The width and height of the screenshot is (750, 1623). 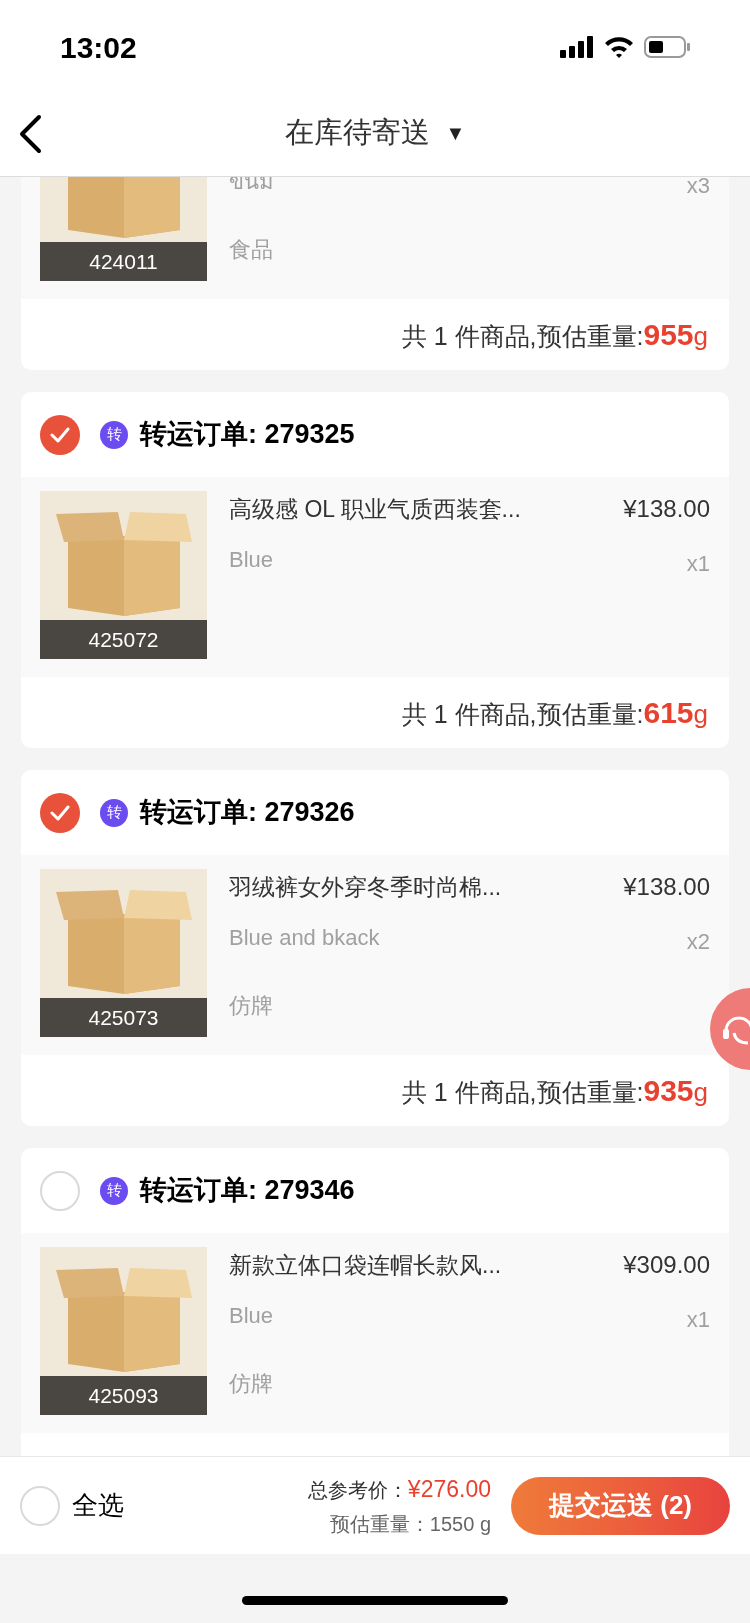 What do you see at coordinates (554, 335) in the screenshot?
I see `order-summary: 共 1 件商品,预估重量:955g` at bounding box center [554, 335].